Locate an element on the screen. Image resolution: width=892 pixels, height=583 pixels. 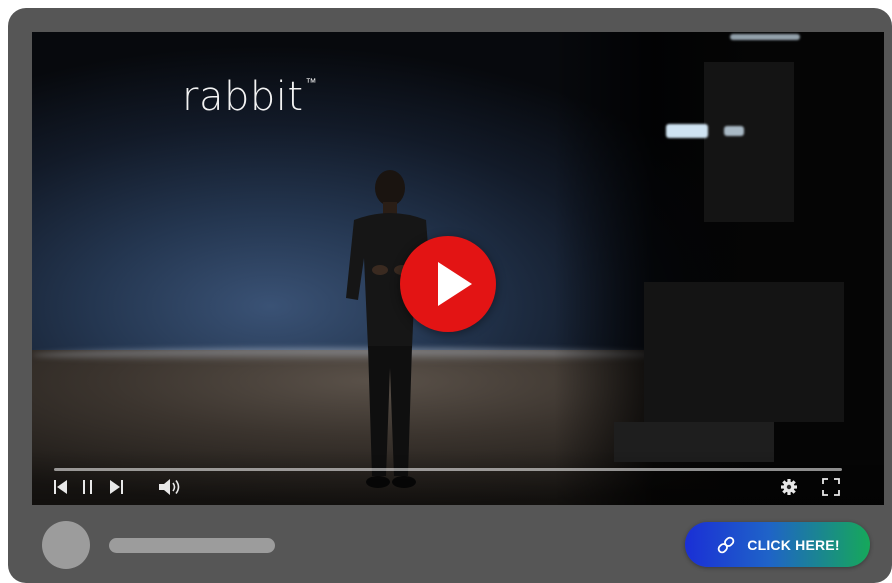
volume-button is located at coordinates (171, 487).